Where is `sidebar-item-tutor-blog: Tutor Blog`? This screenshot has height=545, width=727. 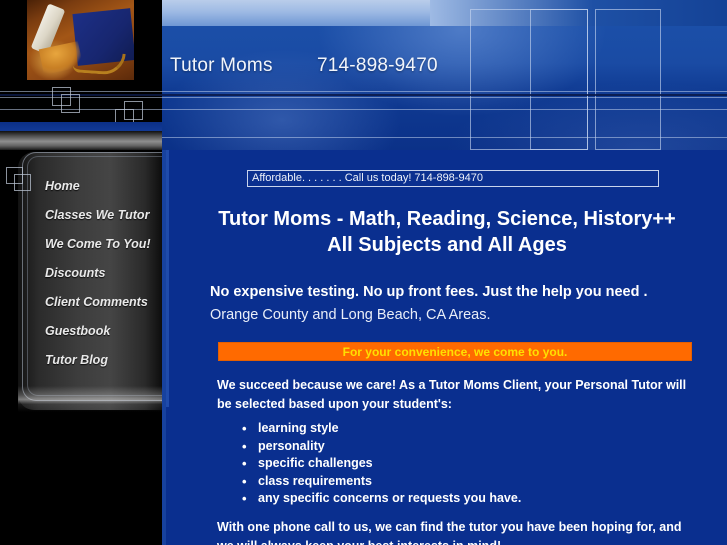
sidebar-item-tutor-blog: Tutor Blog is located at coordinates (105, 360).